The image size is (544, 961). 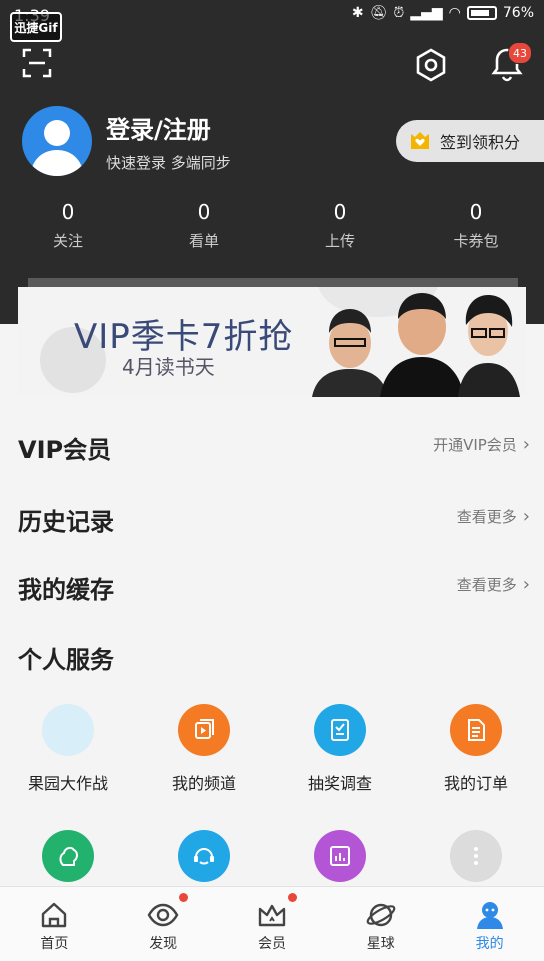 What do you see at coordinates (476, 241) in the screenshot?
I see `stat-label: 卡券包` at bounding box center [476, 241].